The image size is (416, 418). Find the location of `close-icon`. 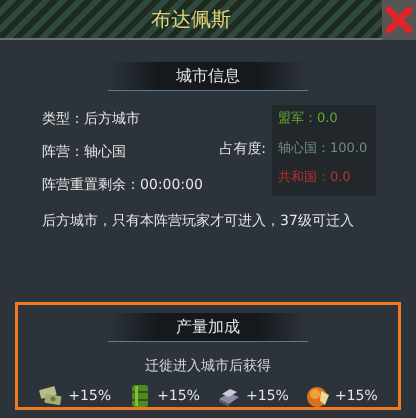

close-icon is located at coordinates (399, 20).